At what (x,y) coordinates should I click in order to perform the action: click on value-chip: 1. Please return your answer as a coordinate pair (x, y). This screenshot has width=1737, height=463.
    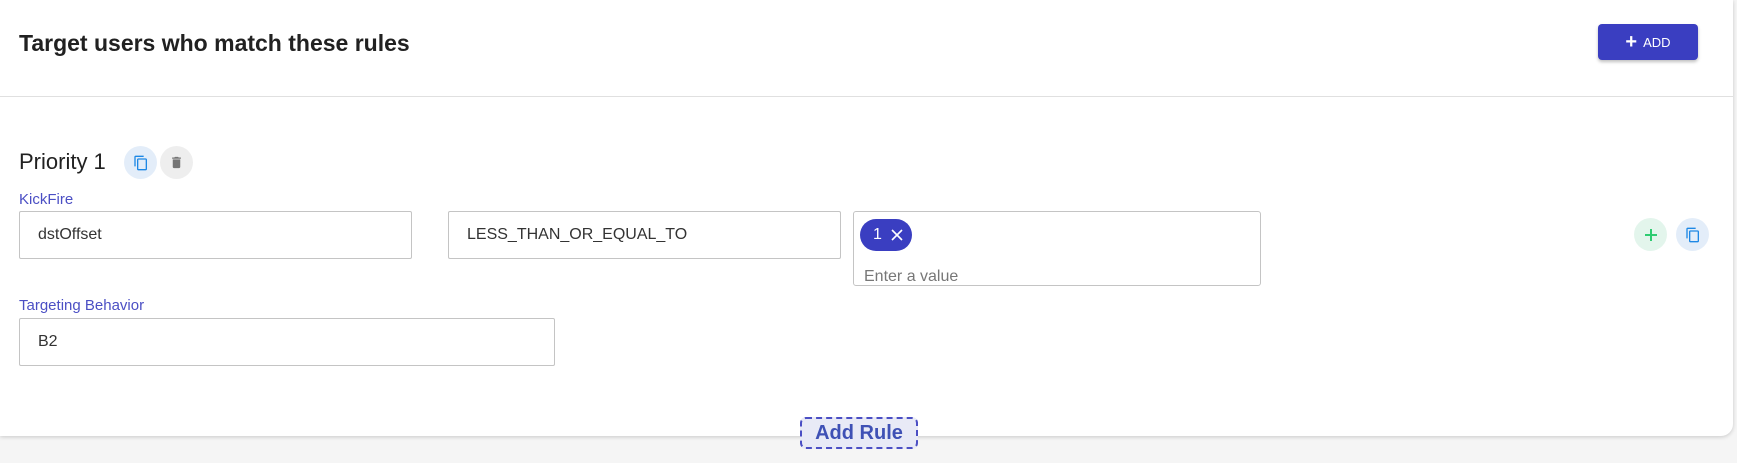
    Looking at the image, I should click on (886, 235).